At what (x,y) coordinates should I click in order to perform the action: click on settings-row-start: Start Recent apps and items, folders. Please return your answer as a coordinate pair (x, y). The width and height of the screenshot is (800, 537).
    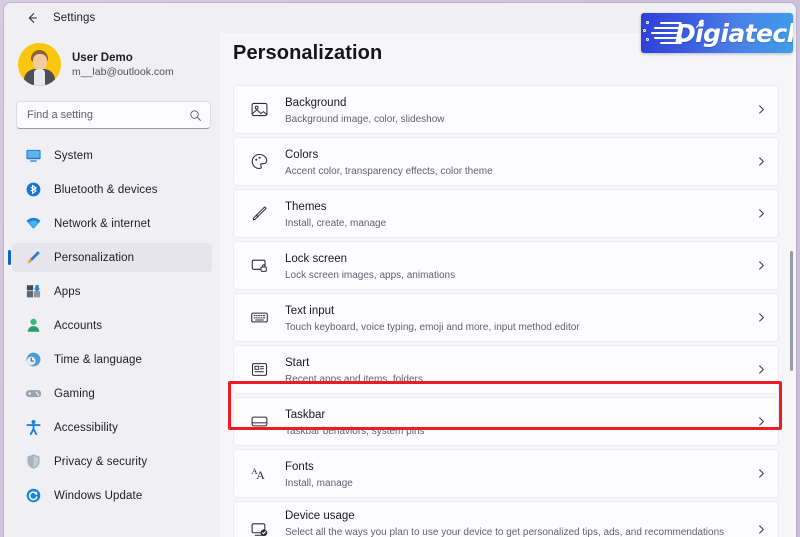
    Looking at the image, I should click on (506, 369).